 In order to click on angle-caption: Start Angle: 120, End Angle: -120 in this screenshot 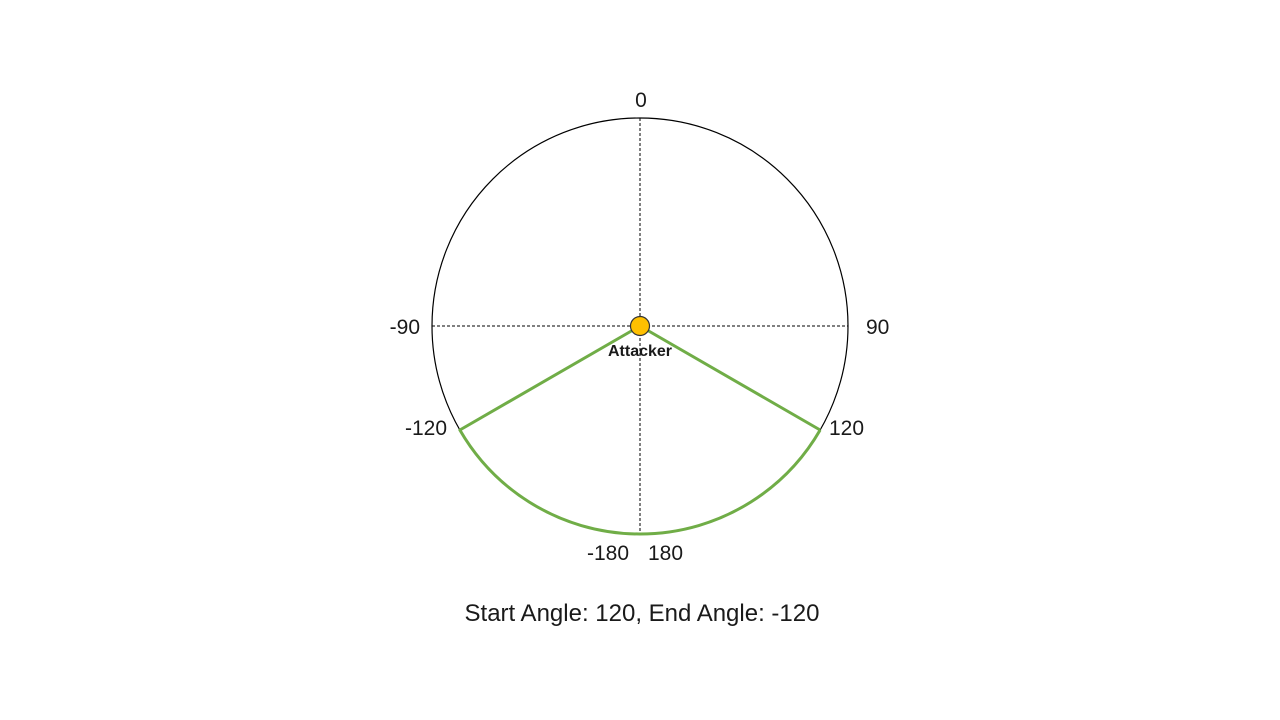, I will do `click(642, 613)`.